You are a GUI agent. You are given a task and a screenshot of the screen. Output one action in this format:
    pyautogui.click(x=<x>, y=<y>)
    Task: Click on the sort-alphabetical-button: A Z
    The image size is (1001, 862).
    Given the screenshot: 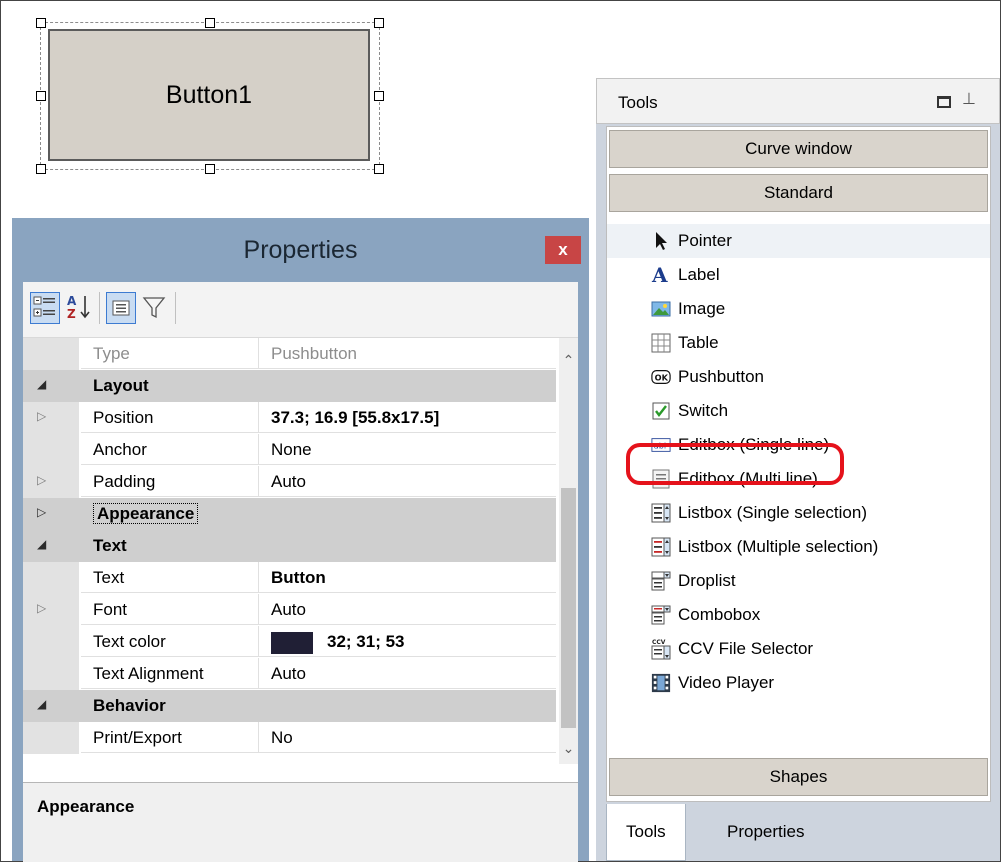 What is the action you would take?
    pyautogui.click(x=79, y=308)
    